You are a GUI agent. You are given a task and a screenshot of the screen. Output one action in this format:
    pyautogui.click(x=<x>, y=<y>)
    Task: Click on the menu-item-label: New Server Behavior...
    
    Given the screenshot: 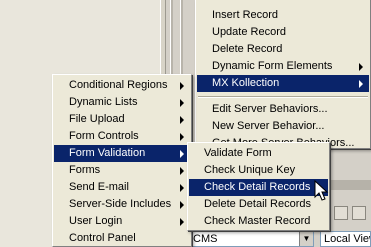 What is the action you would take?
    pyautogui.click(x=268, y=126)
    